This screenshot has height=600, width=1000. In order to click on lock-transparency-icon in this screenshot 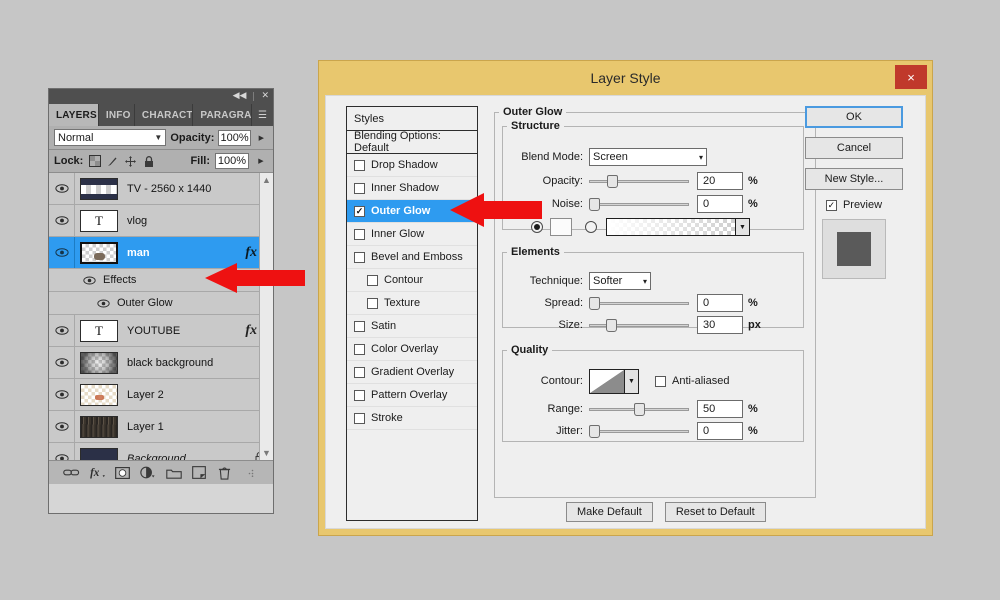, I will do `click(94, 161)`.